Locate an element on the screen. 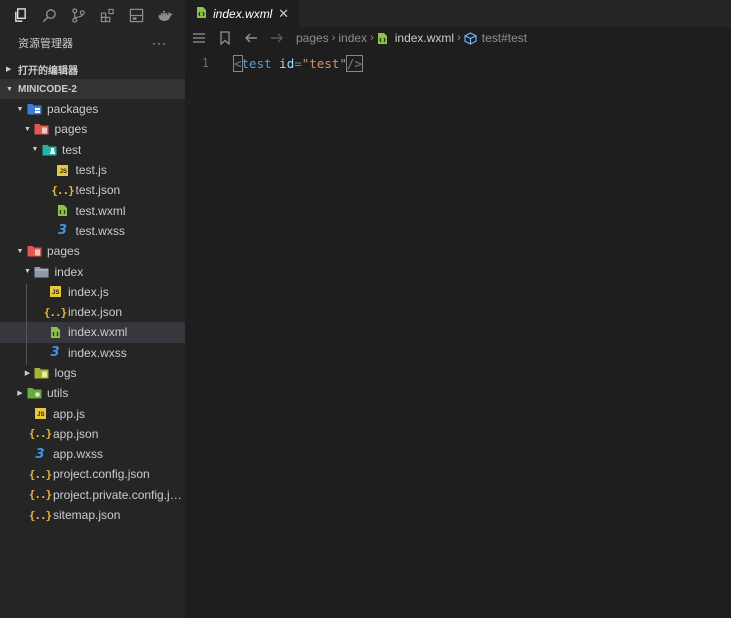  code-text: <test id="test"/> is located at coordinates (298, 63).